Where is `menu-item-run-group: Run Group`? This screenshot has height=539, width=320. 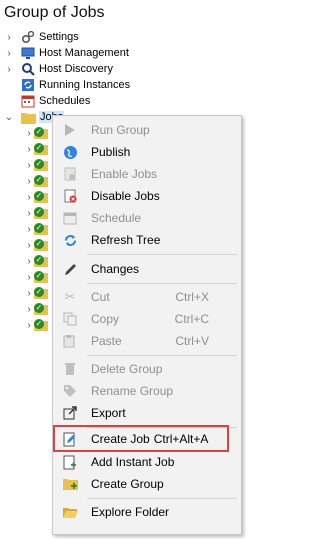 menu-item-run-group: Run Group is located at coordinates (147, 130).